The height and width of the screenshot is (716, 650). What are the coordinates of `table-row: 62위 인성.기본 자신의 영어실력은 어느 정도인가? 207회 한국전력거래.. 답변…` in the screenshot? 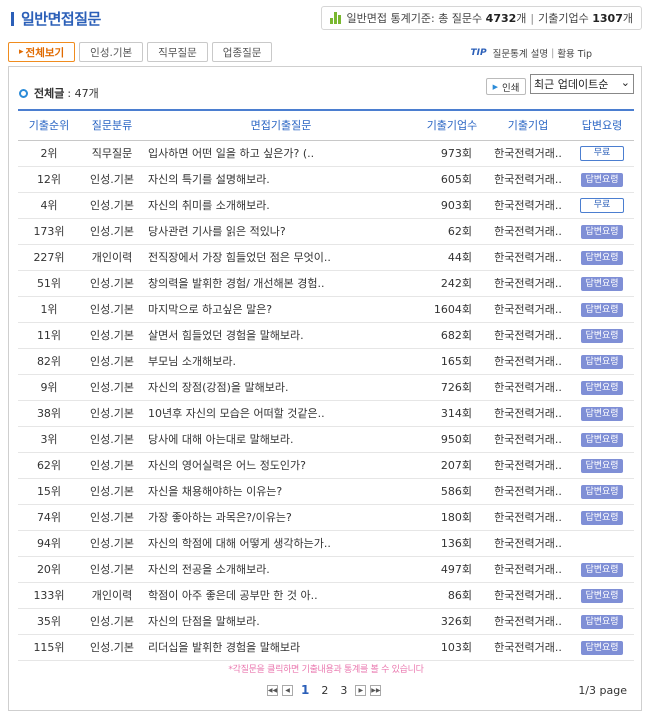 It's located at (326, 465).